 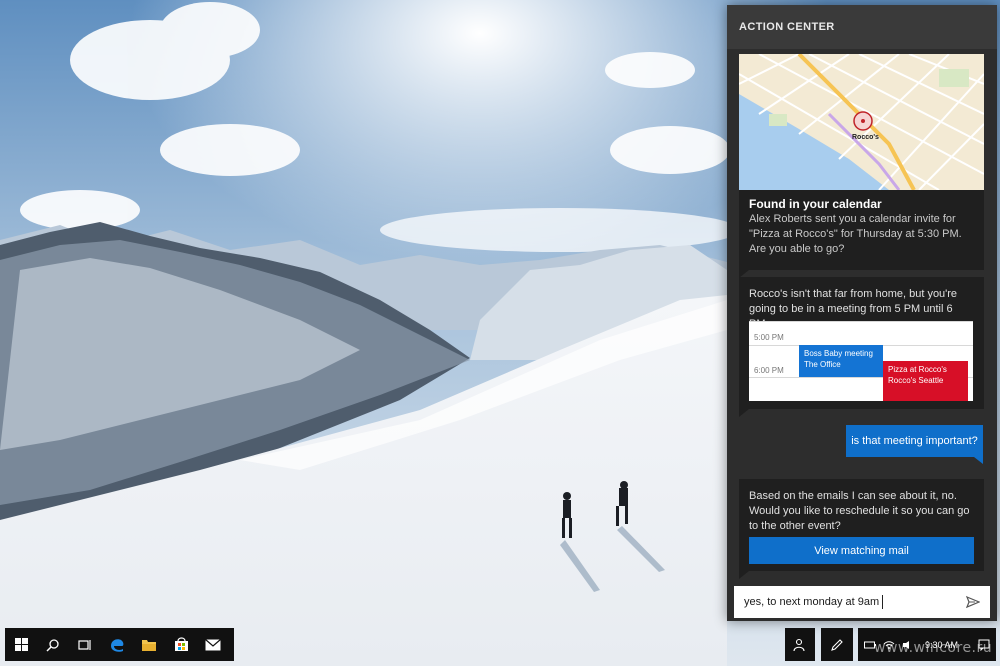 I want to click on map-image: Rocco's, so click(x=861, y=122).